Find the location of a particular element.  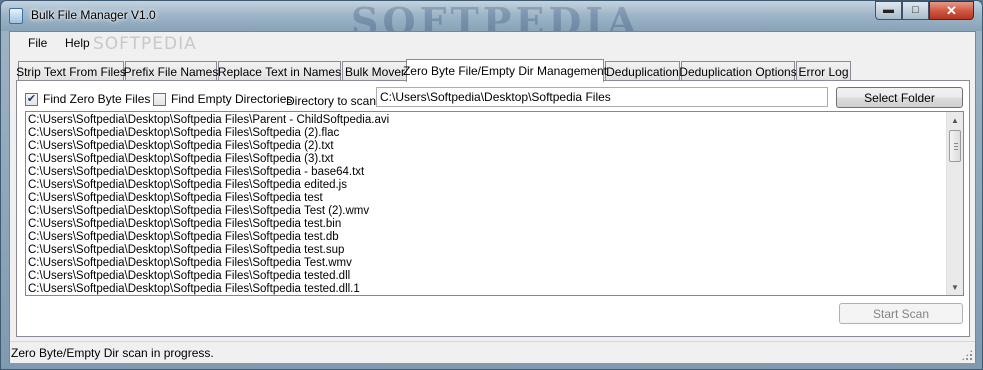

find-empty-dirs-checkbox-row: Find Empty Directories is located at coordinates (222, 99).